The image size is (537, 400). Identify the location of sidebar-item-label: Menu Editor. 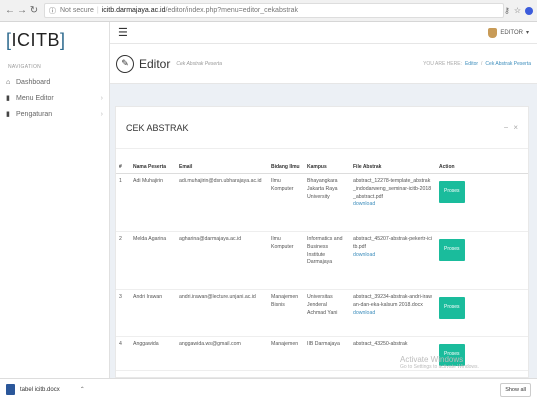
(35, 98).